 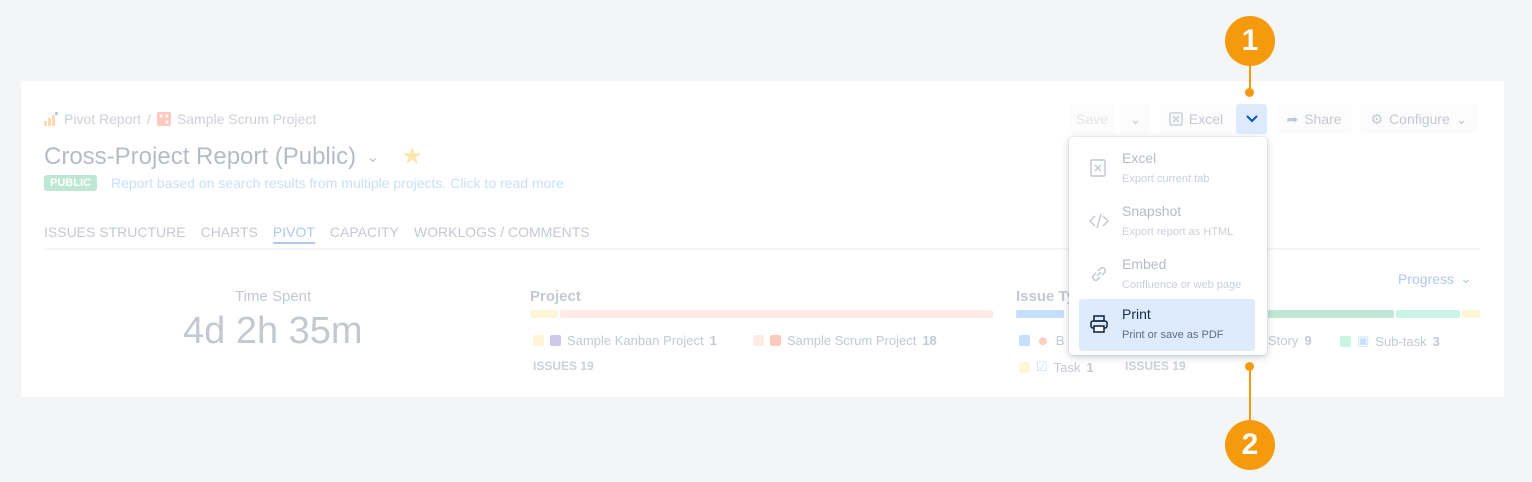 I want to click on project-bar-kanban, so click(x=544, y=314).